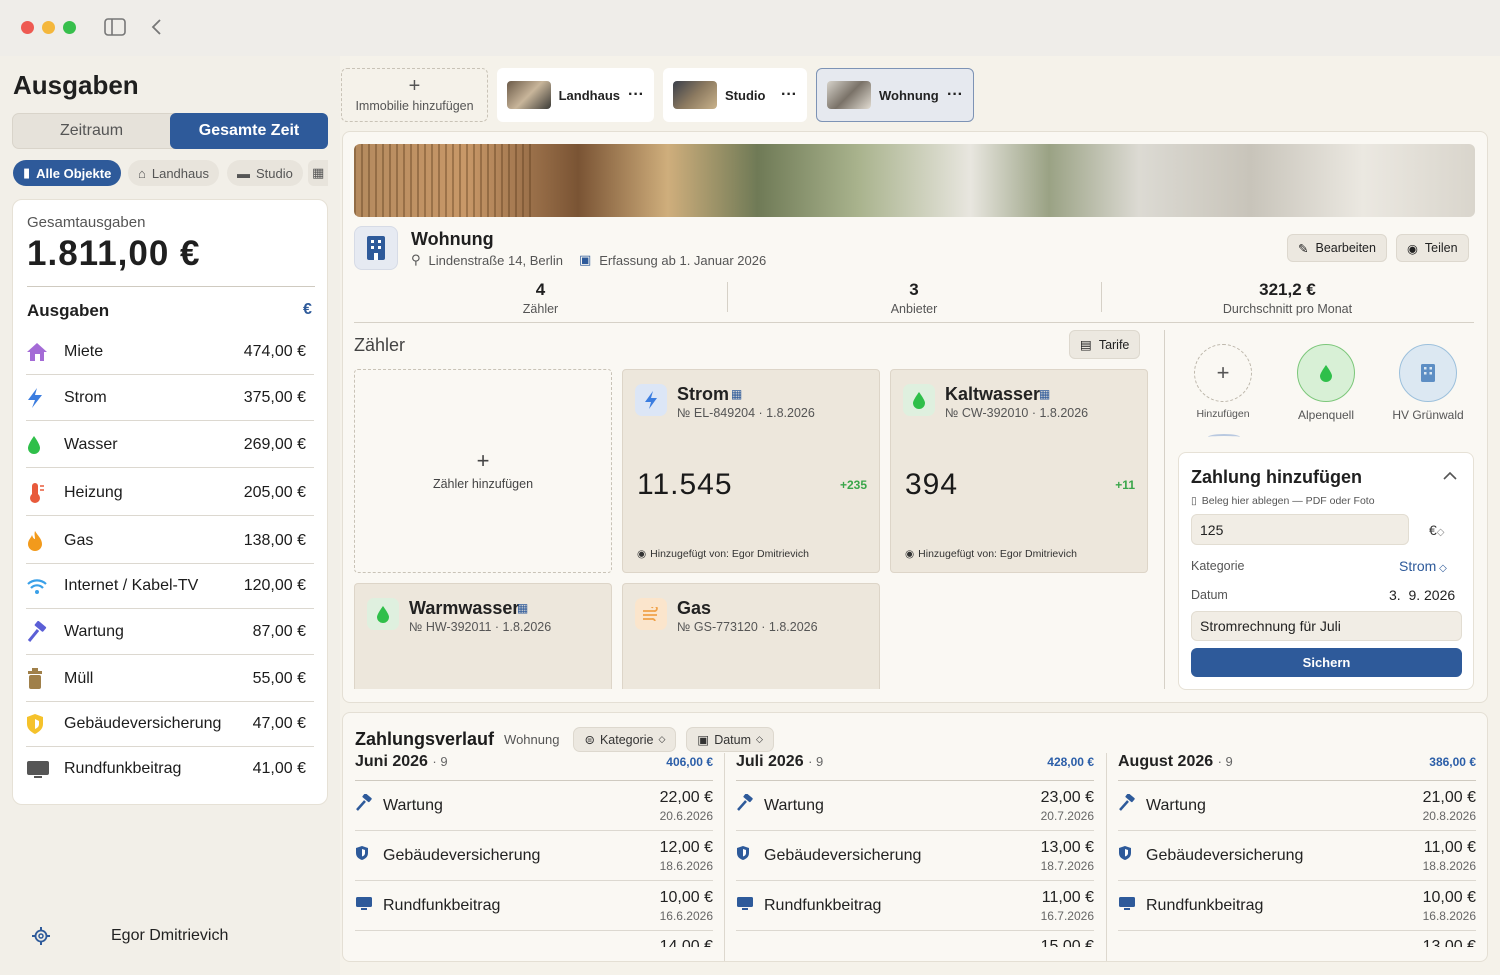 The width and height of the screenshot is (1500, 975). Describe the element at coordinates (703, 394) in the screenshot. I see `meter-name: Strom` at that location.